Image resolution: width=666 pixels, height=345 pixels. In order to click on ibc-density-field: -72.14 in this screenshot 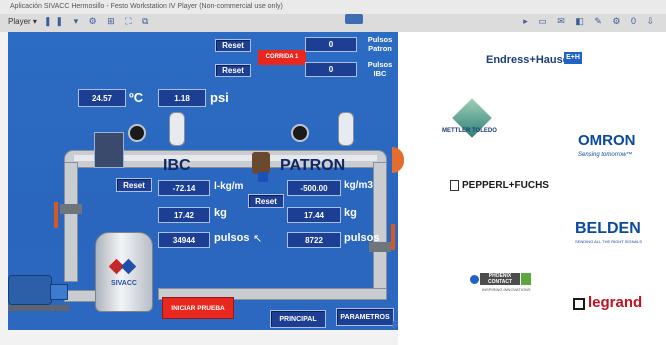, I will do `click(184, 188)`.